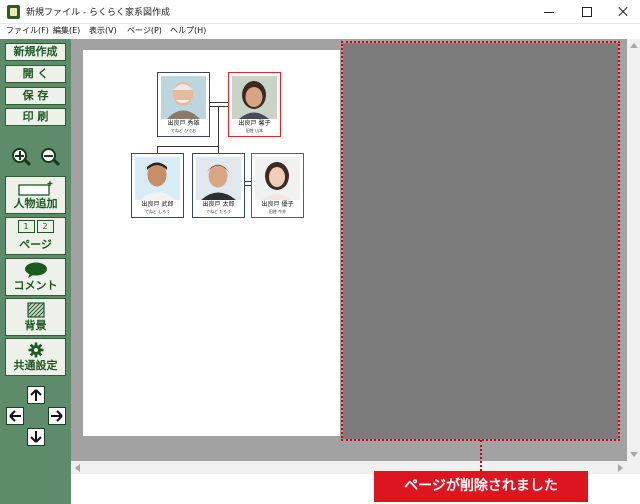 The image size is (640, 504). I want to click on sibling-line, so click(188, 146).